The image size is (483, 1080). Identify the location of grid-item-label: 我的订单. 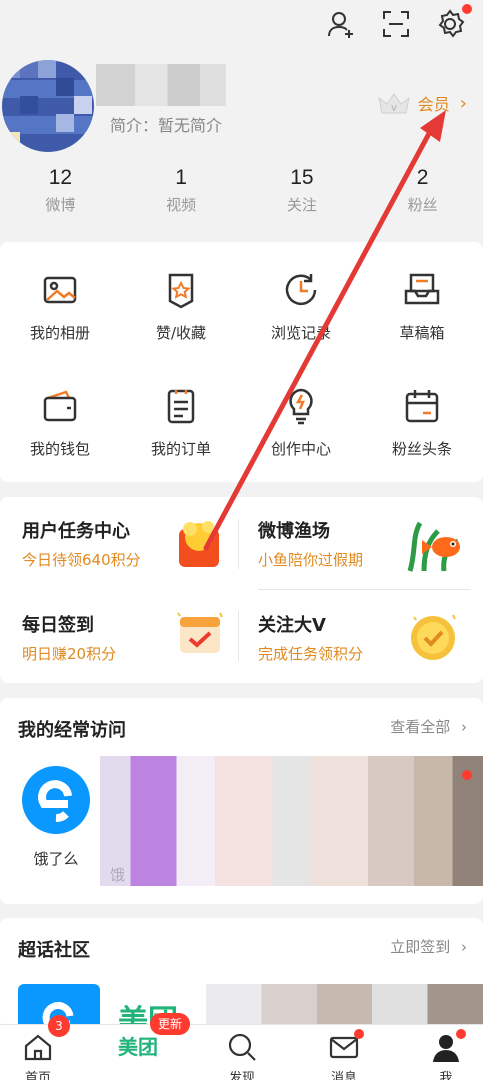
(180, 449).